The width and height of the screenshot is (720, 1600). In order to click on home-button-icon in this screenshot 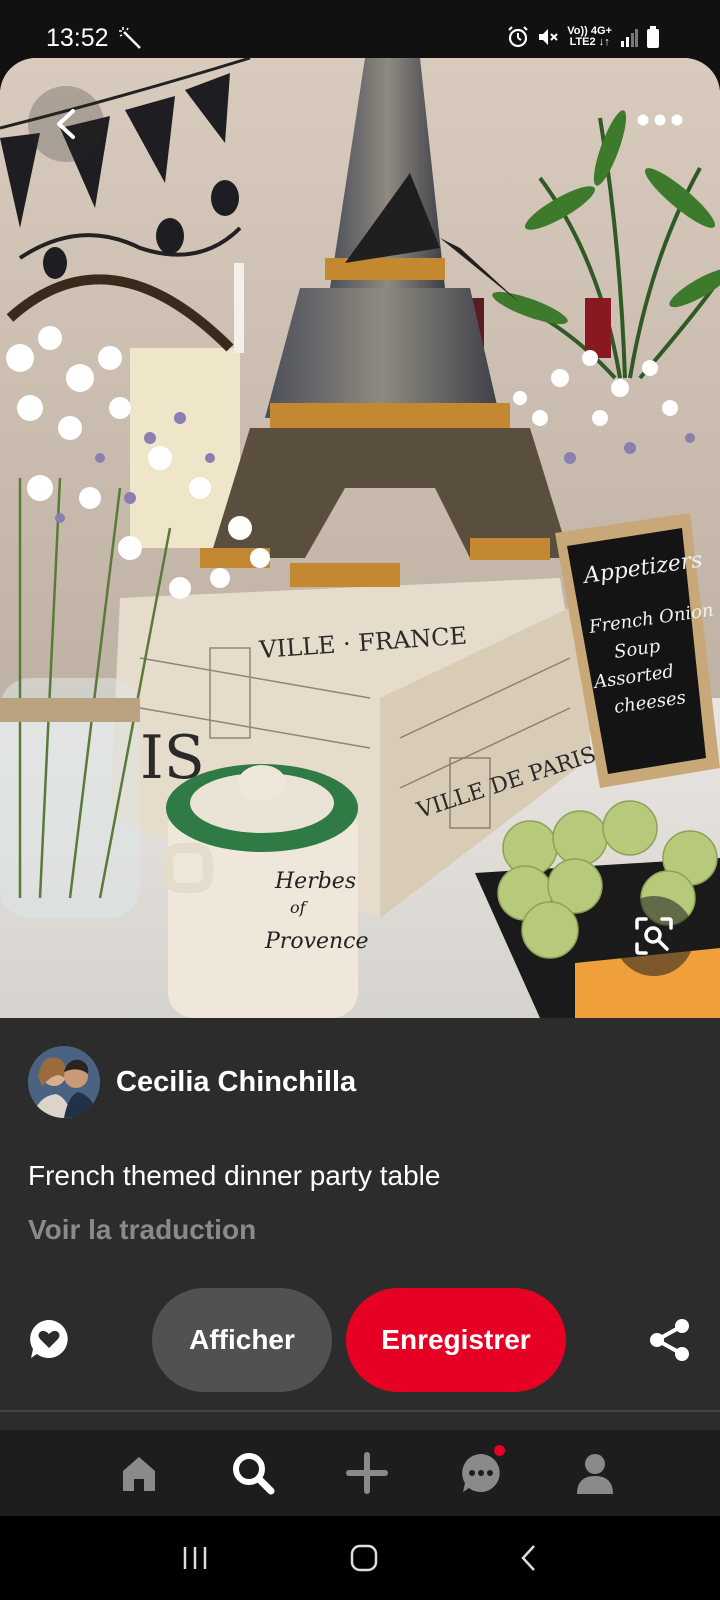, I will do `click(364, 1558)`.